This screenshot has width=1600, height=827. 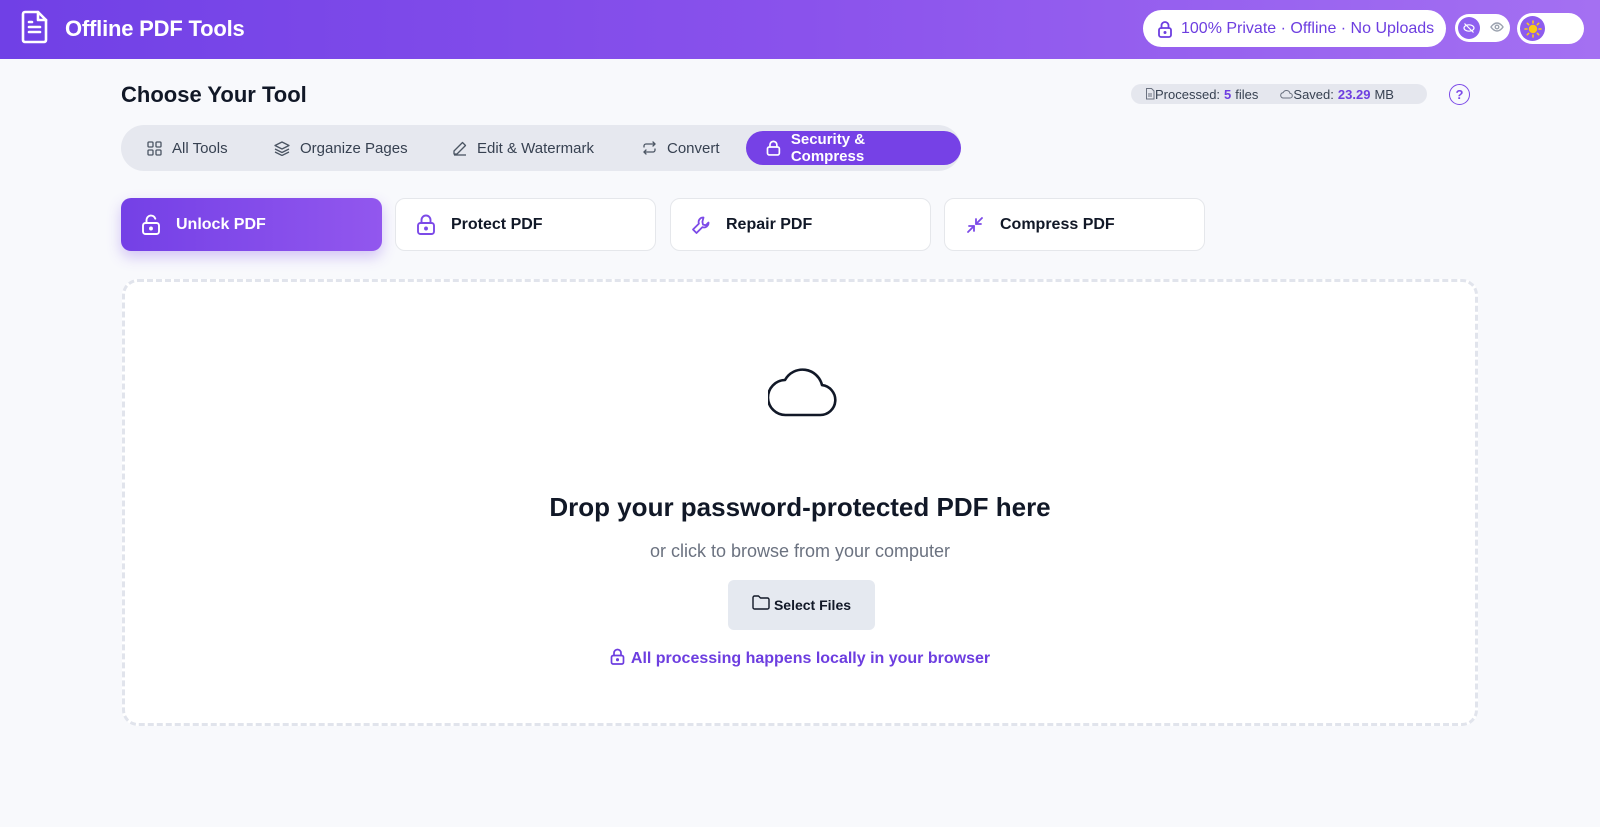 I want to click on app-title: Offline PDF Tools, so click(x=155, y=28).